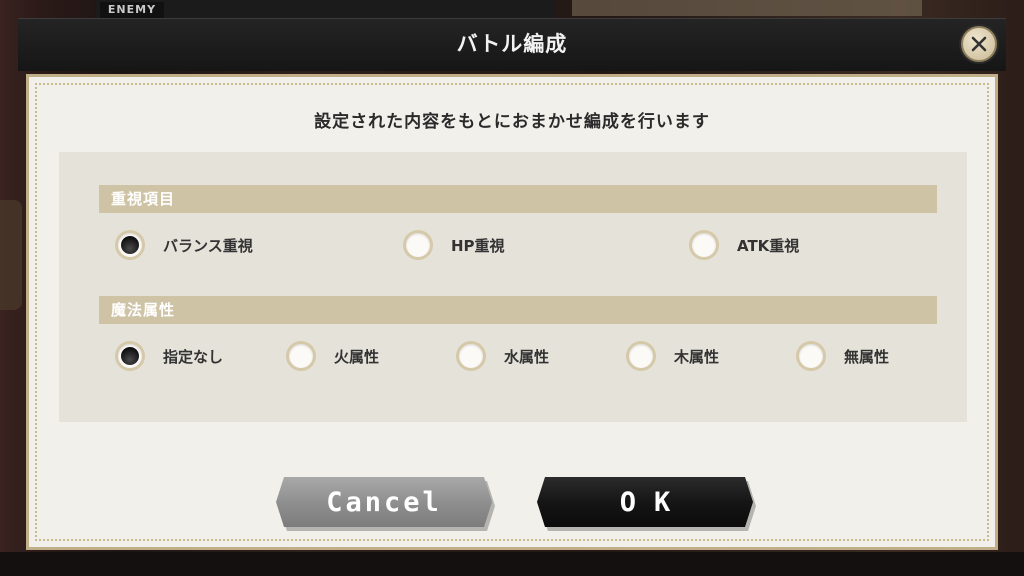 The height and width of the screenshot is (576, 1024). I want to click on enemy-hp-bar, so click(326, 10).